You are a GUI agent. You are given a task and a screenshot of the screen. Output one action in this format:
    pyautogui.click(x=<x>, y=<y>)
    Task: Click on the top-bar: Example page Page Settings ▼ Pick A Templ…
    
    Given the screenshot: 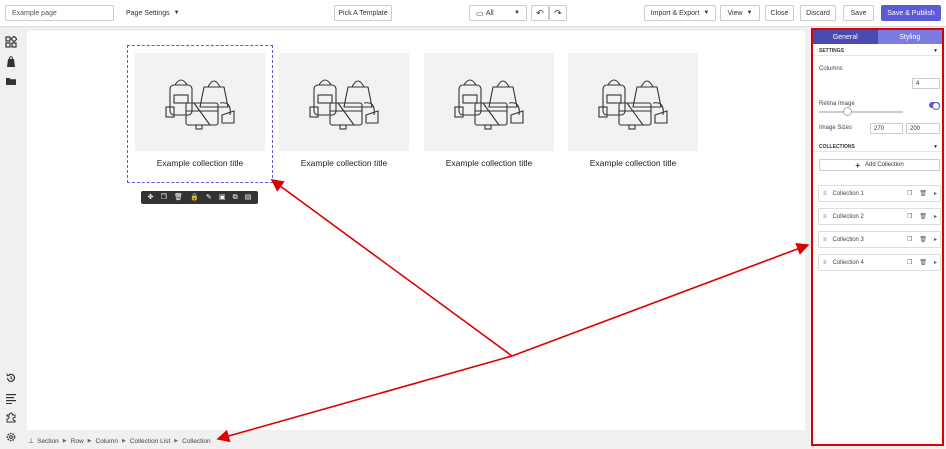 What is the action you would take?
    pyautogui.click(x=473, y=13)
    